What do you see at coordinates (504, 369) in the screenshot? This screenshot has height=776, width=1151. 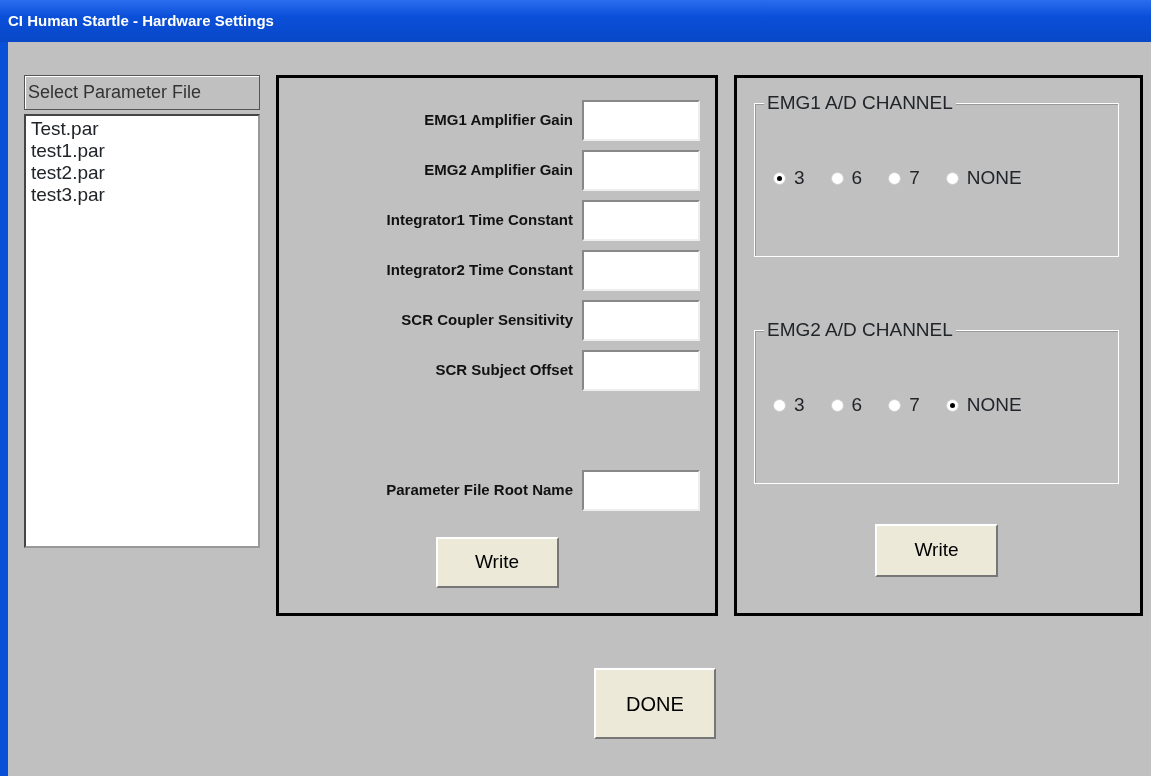 I see `field-label: SCR Subject Offset` at bounding box center [504, 369].